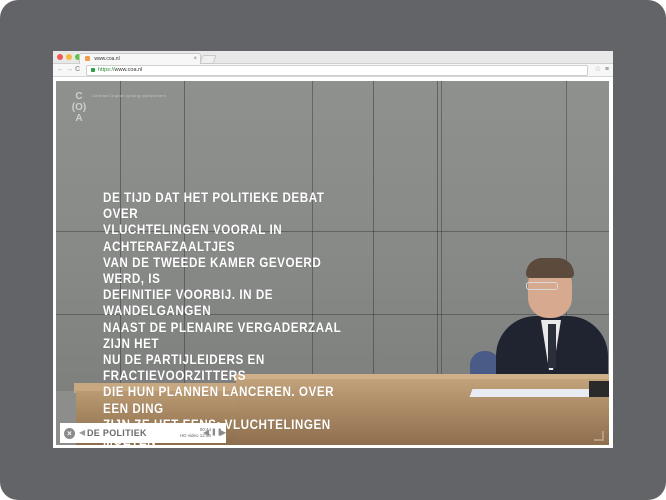 The width and height of the screenshot is (666, 500). I want to click on forward-arrow-icon: →, so click(69, 70).